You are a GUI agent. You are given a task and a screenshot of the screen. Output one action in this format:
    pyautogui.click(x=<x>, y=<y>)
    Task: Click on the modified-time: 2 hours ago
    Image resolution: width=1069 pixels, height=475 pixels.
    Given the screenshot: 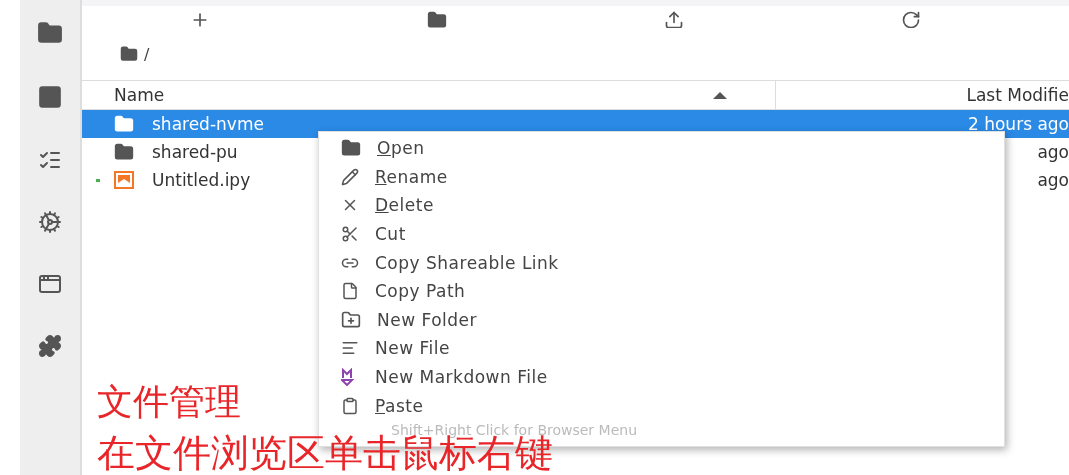 What is the action you would take?
    pyautogui.click(x=1018, y=124)
    